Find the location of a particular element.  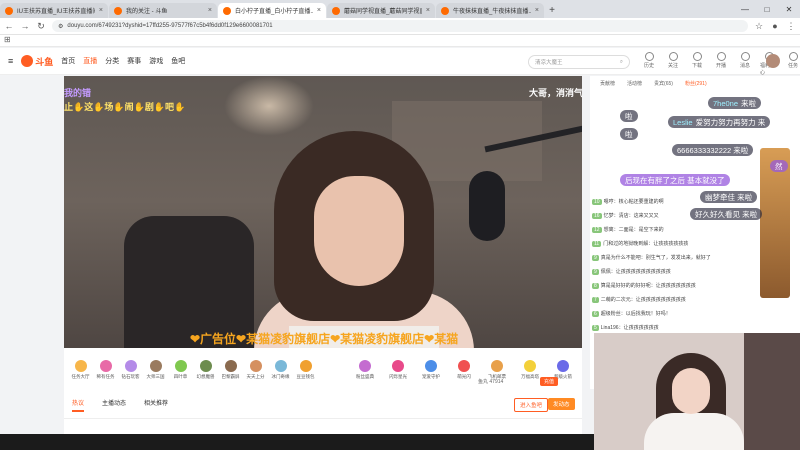

gift-item: 冰门奇缘 is located at coordinates (280, 370).